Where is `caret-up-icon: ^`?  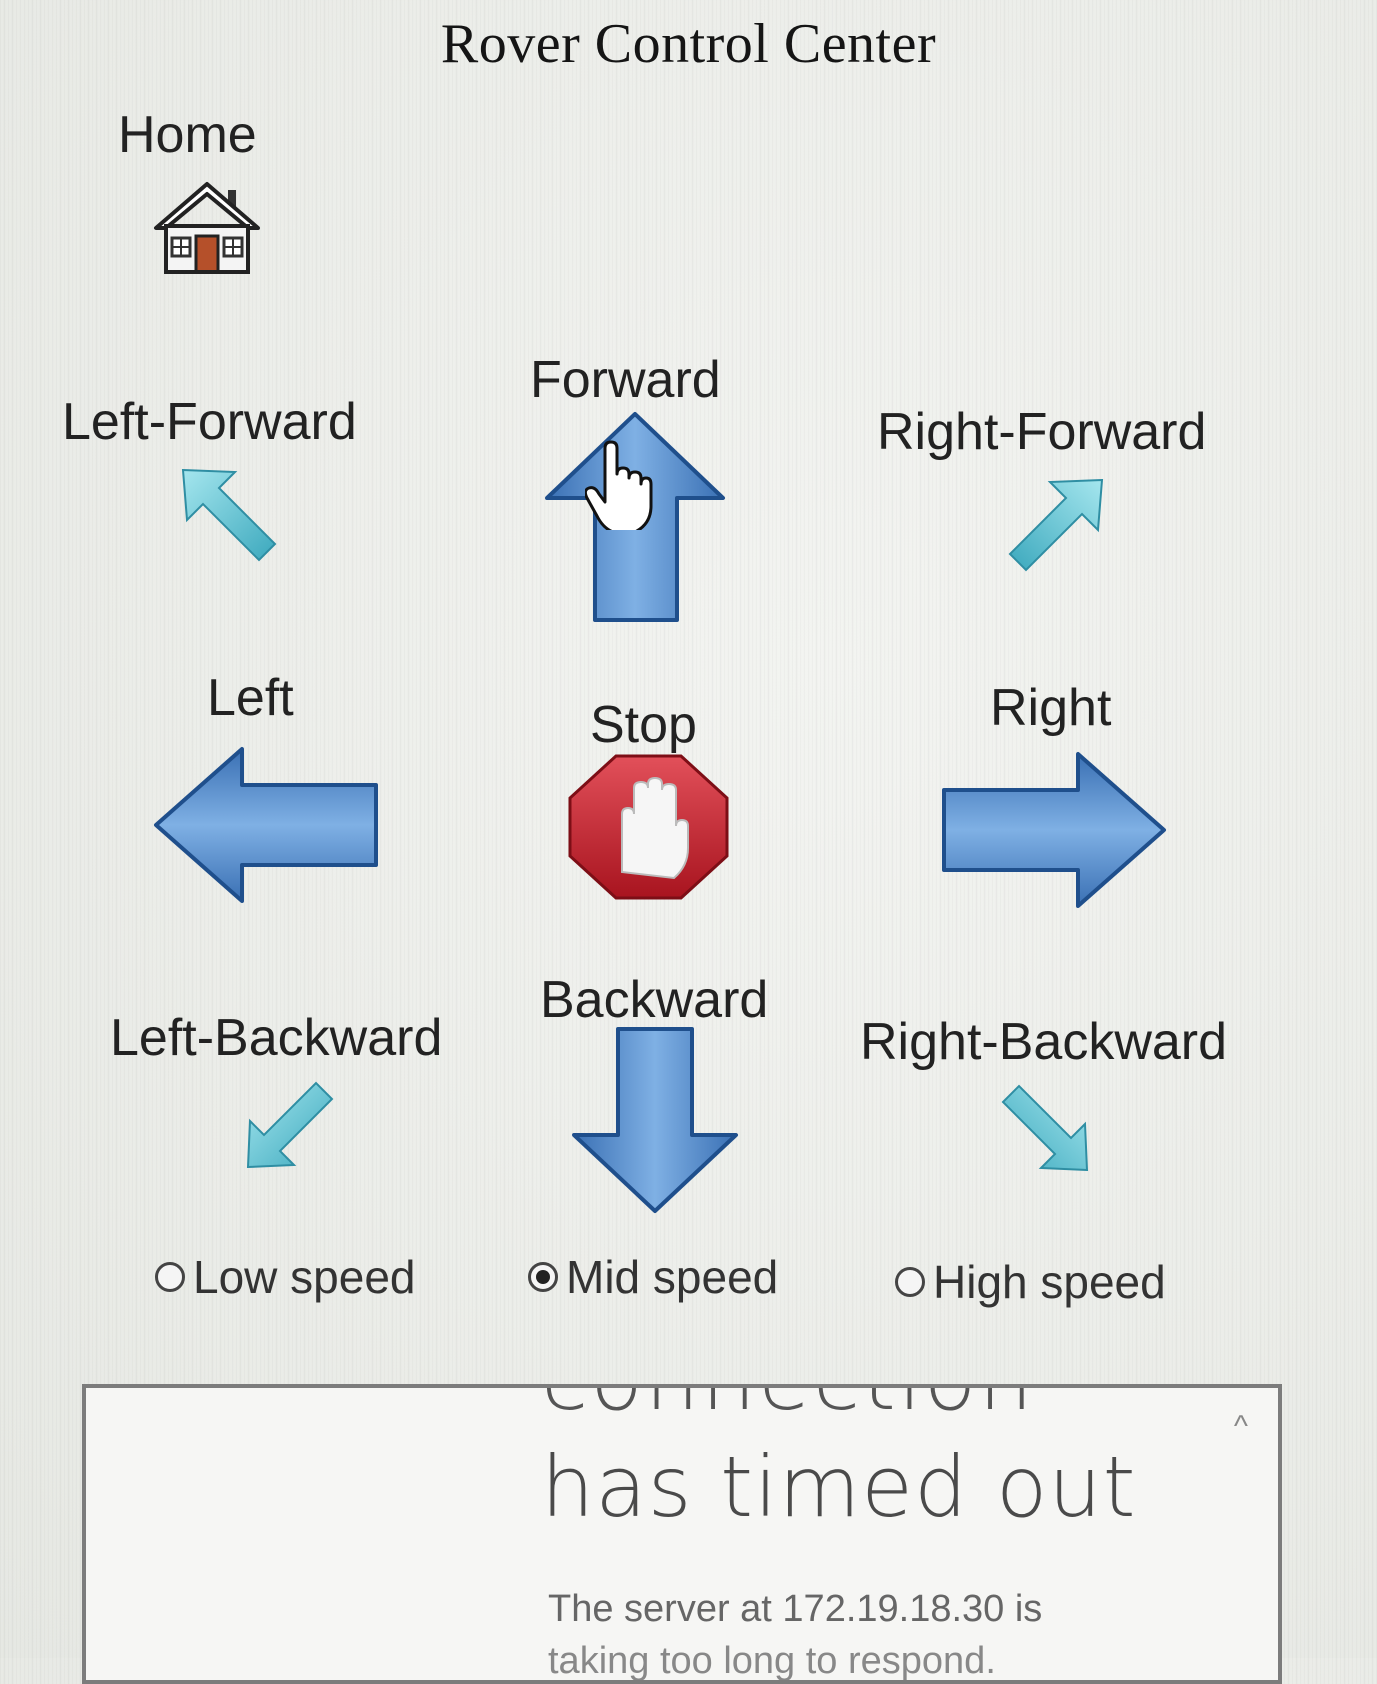
caret-up-icon: ^ is located at coordinates (1241, 1427).